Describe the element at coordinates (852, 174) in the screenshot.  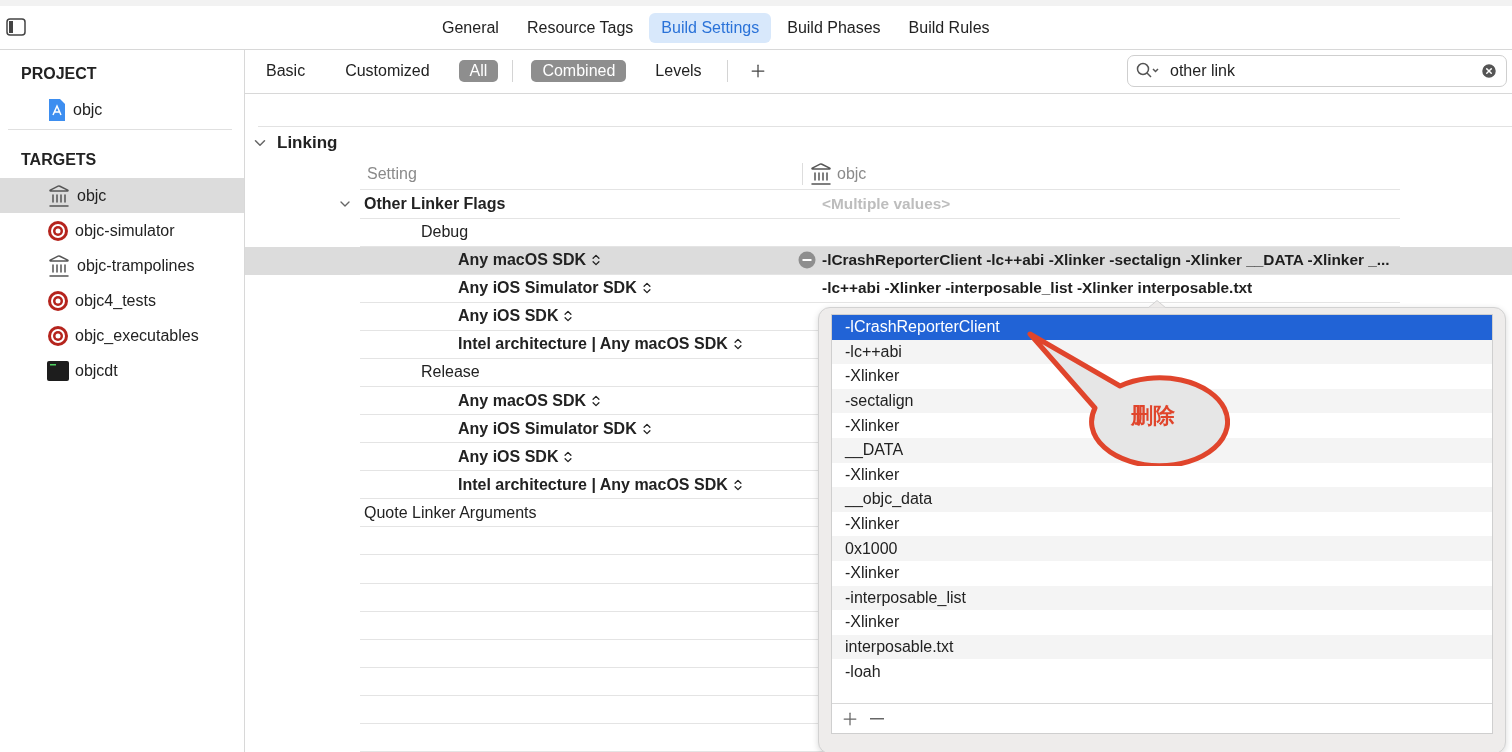
I see `column-header: objc` at that location.